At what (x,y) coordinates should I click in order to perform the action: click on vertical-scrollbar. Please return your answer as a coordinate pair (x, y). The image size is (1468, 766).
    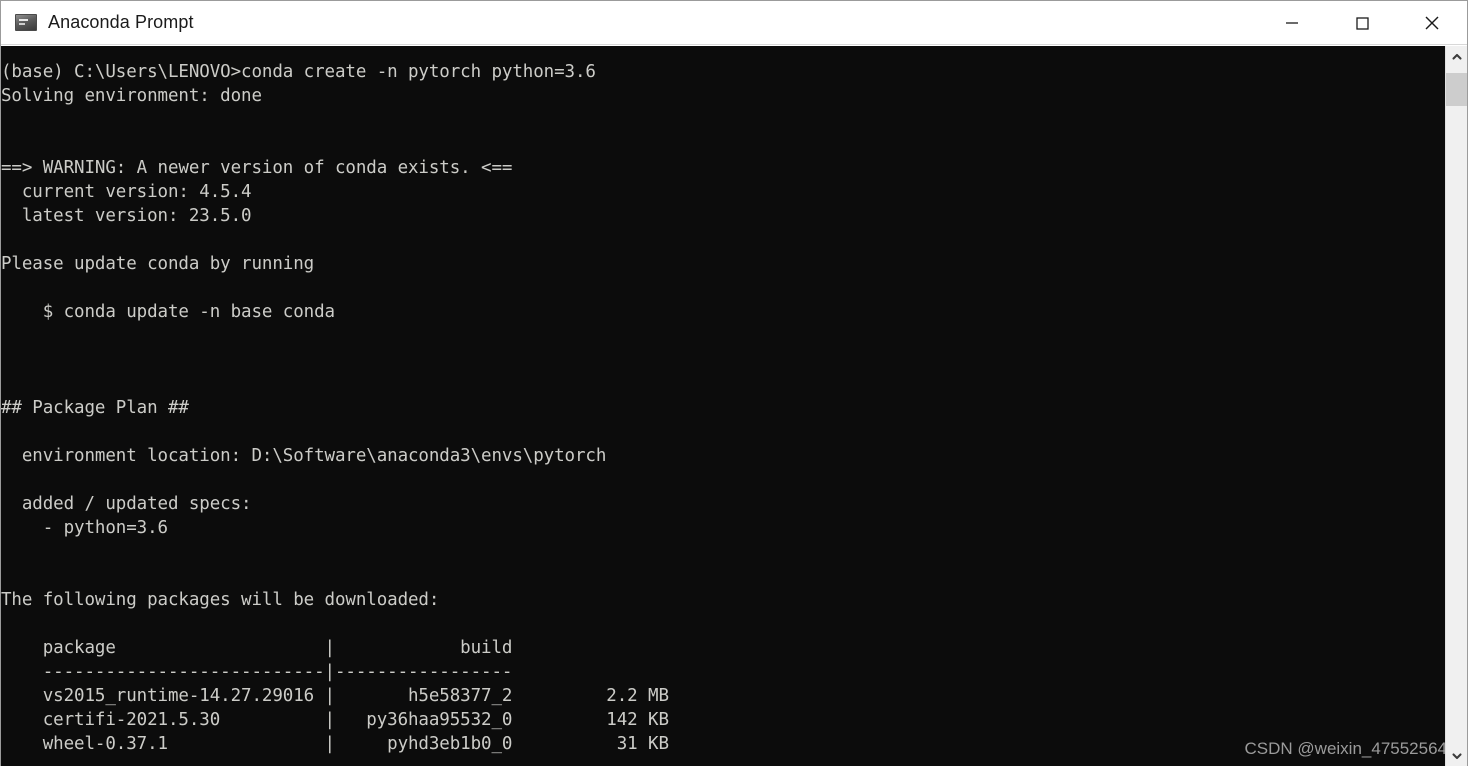
    Looking at the image, I should click on (1456, 406).